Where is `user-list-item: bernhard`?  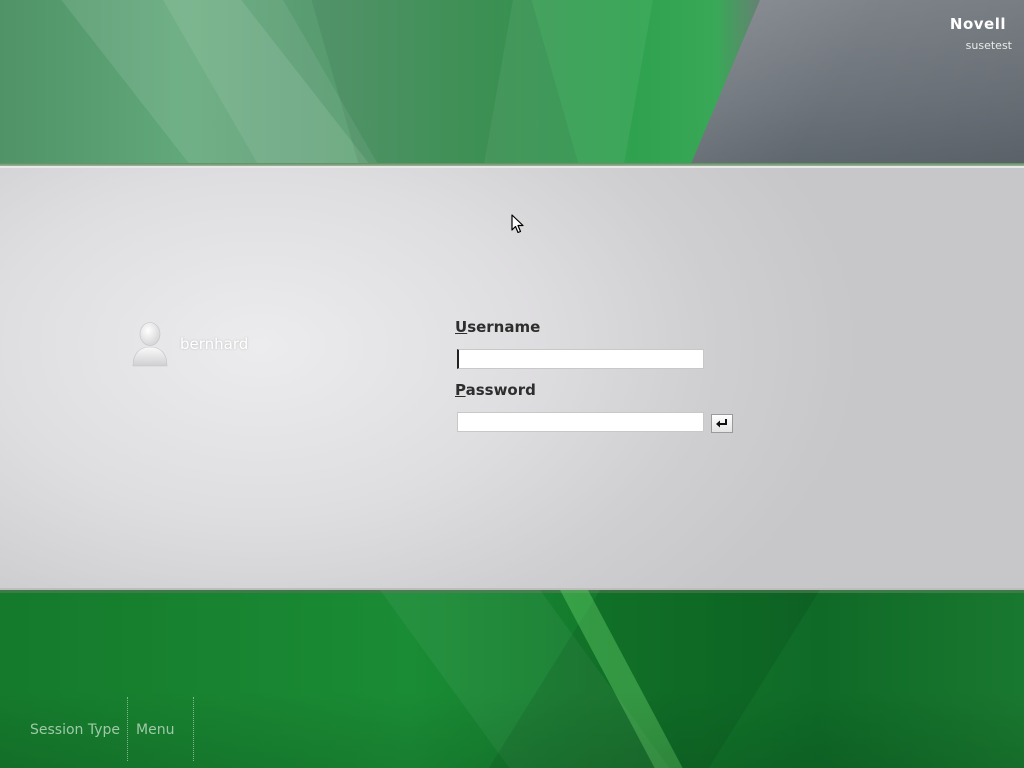 user-list-item: bernhard is located at coordinates (189, 344).